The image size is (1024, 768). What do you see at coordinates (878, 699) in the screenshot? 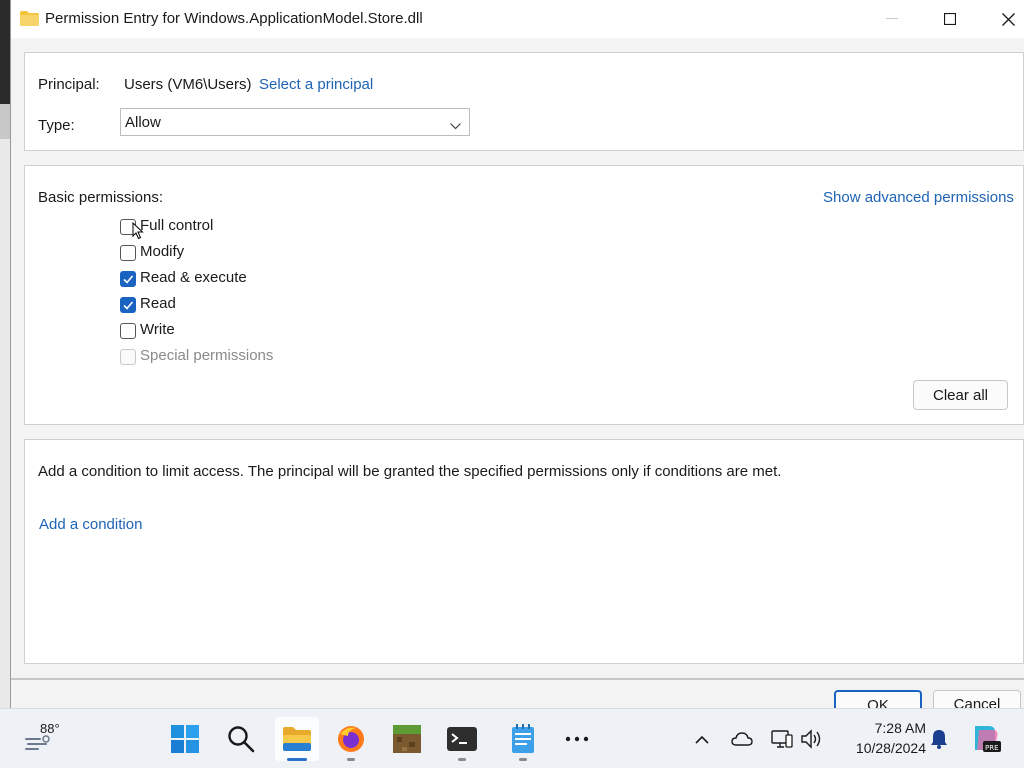
I see `ok-button: OK` at bounding box center [878, 699].